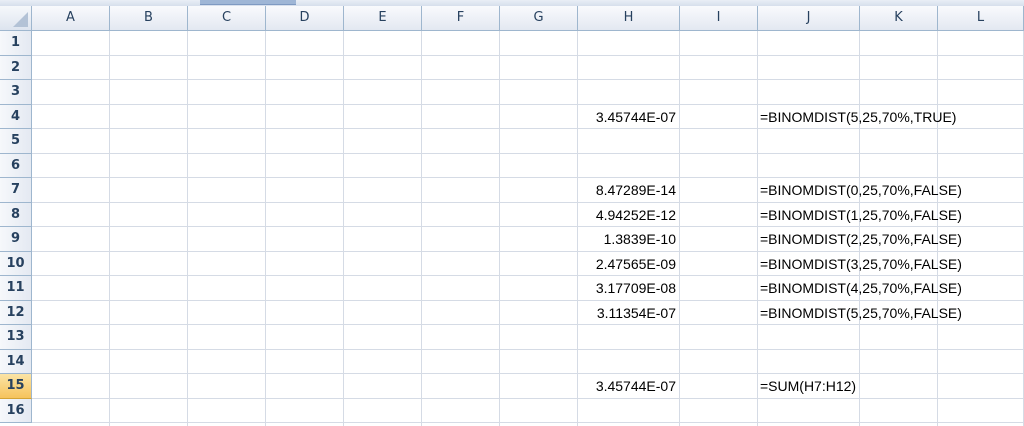 The width and height of the screenshot is (1024, 426). I want to click on row-header-1: 1, so click(16, 43).